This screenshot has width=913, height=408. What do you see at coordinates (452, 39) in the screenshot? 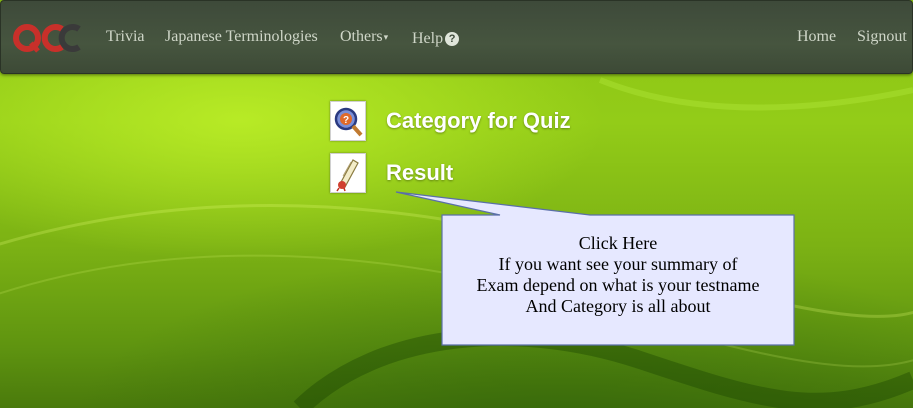
I see `question-circle-icon: ?` at bounding box center [452, 39].